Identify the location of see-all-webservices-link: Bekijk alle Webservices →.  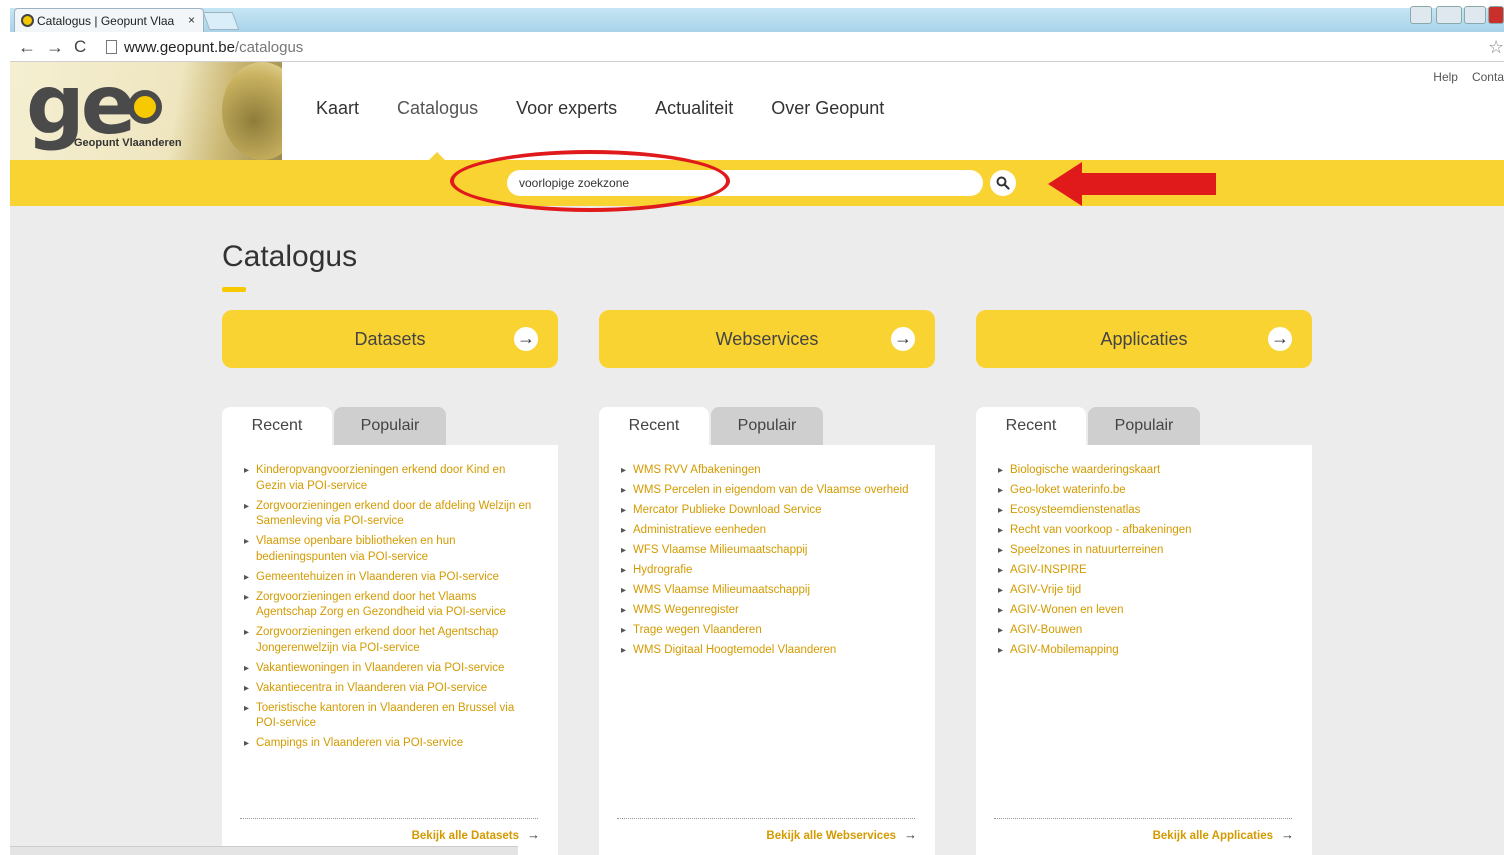
(841, 834).